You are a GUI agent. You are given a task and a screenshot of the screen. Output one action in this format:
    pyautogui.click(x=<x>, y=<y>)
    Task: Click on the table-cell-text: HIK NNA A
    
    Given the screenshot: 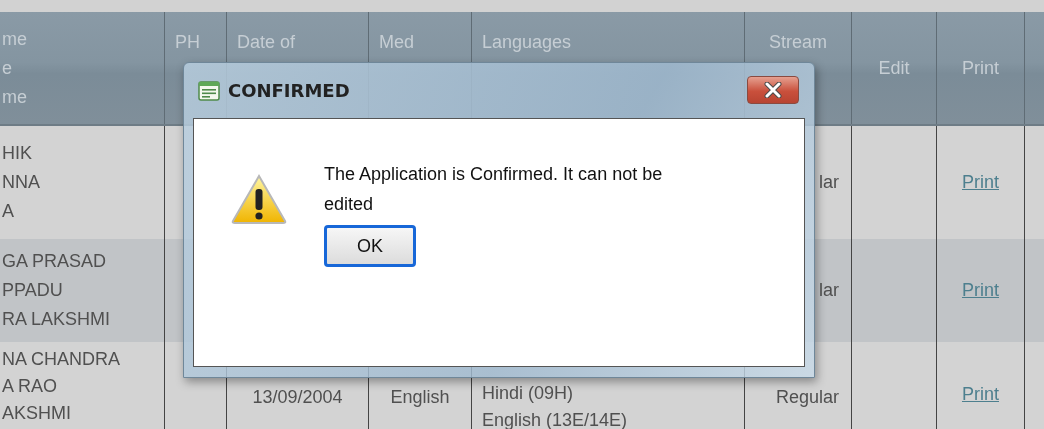 What is the action you would take?
    pyautogui.click(x=21, y=182)
    